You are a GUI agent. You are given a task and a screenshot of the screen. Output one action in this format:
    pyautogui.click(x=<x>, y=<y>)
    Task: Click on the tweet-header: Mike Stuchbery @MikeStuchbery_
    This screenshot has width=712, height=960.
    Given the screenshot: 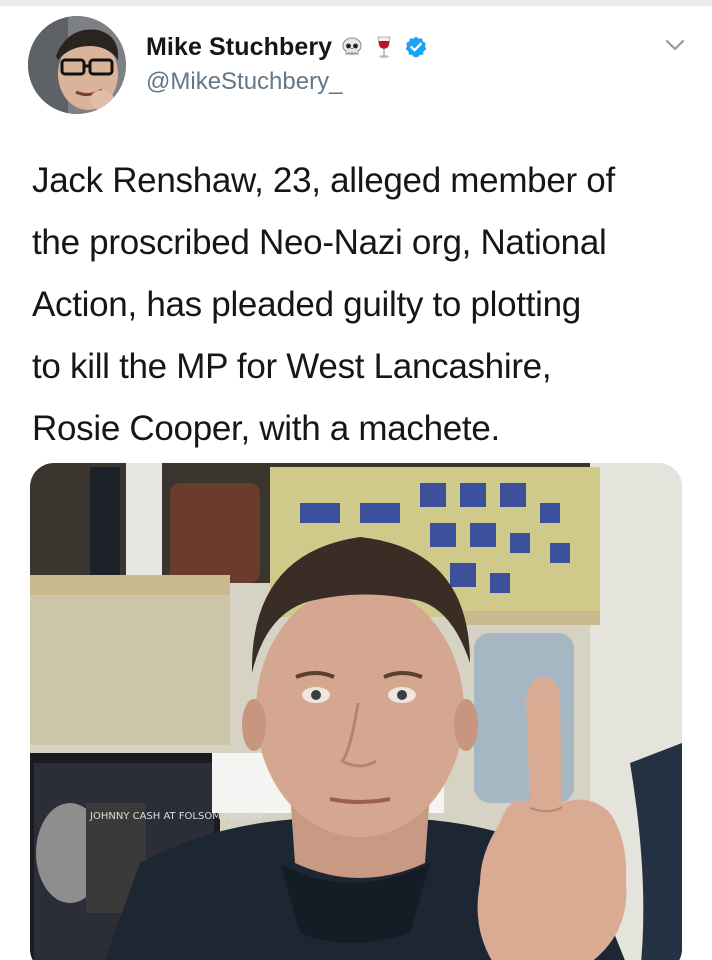 What is the action you would take?
    pyautogui.click(x=356, y=60)
    